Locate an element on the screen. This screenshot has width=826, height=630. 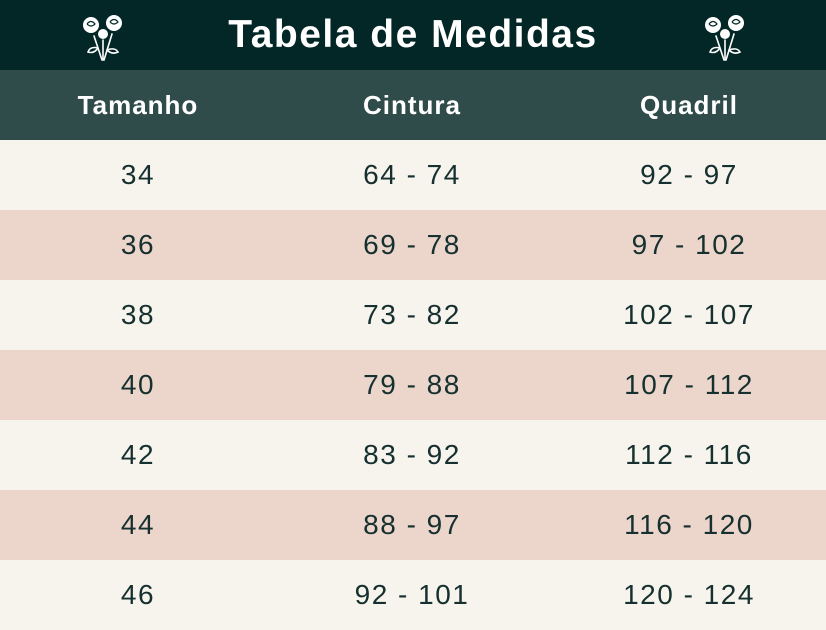
hip-cell: 112 - 116 is located at coordinates (689, 454).